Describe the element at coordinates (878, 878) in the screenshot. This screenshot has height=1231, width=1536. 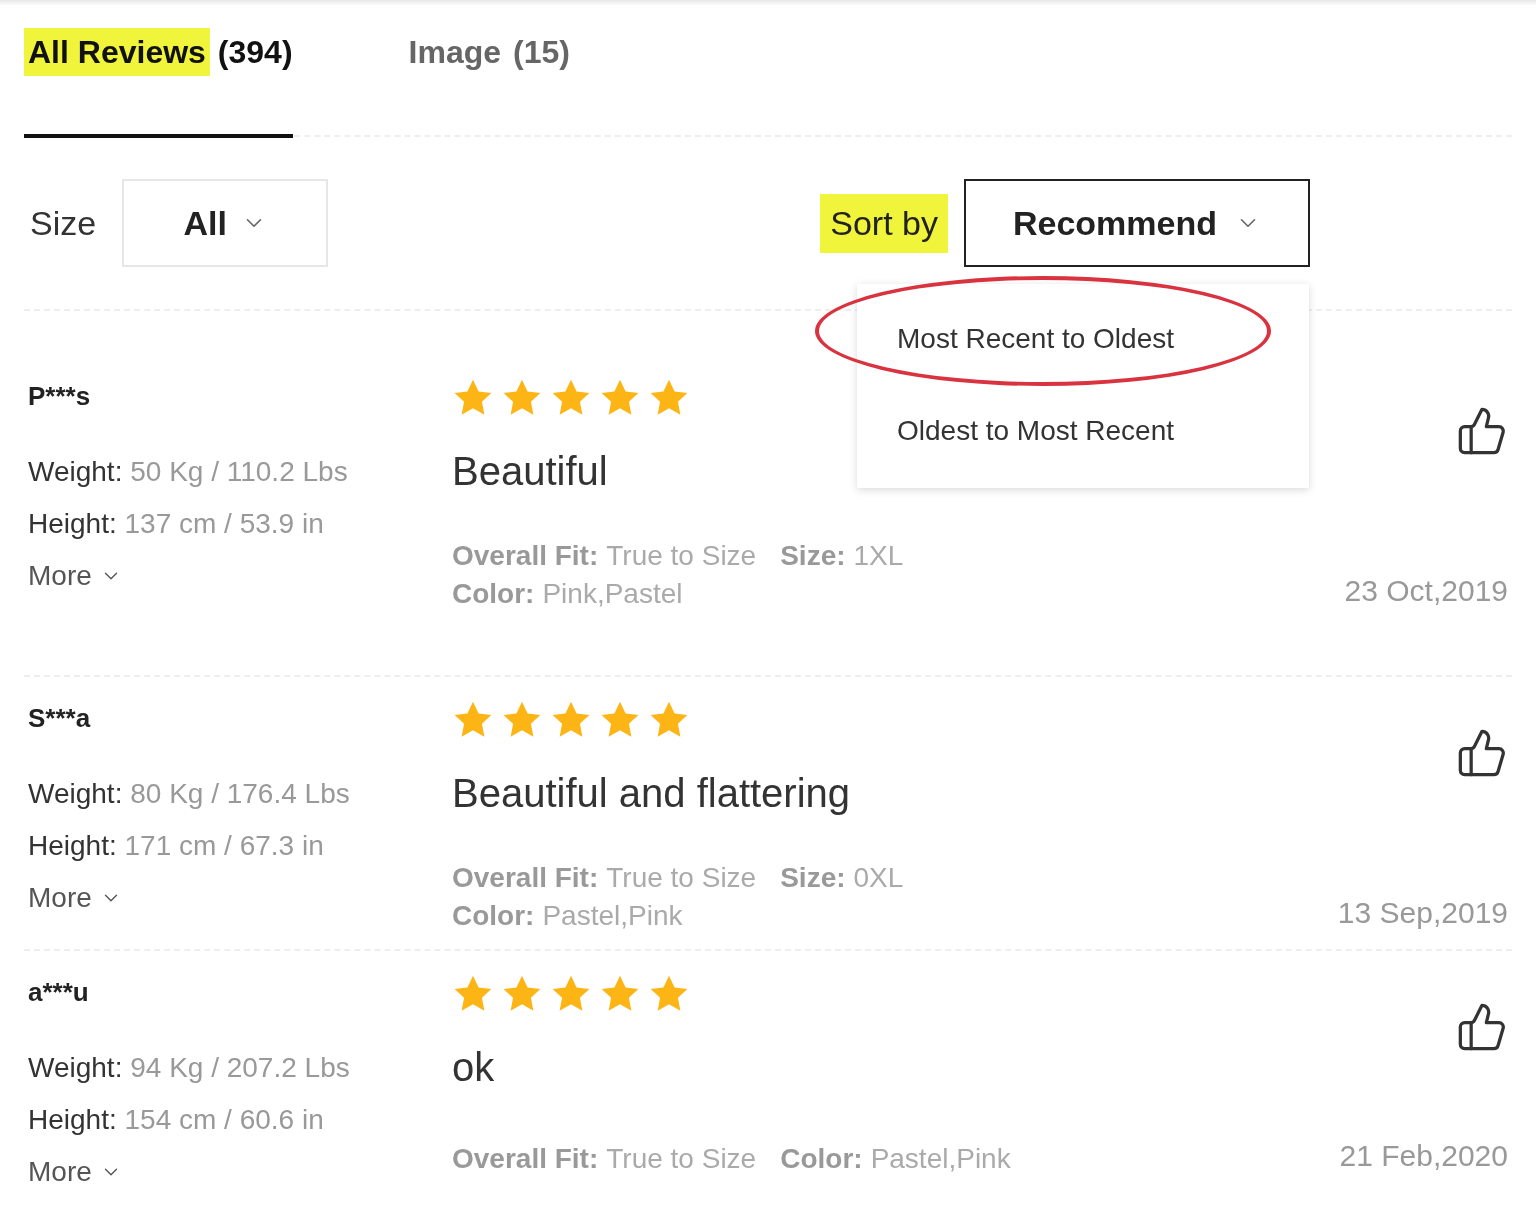
I see `detail-value: 0XL` at that location.